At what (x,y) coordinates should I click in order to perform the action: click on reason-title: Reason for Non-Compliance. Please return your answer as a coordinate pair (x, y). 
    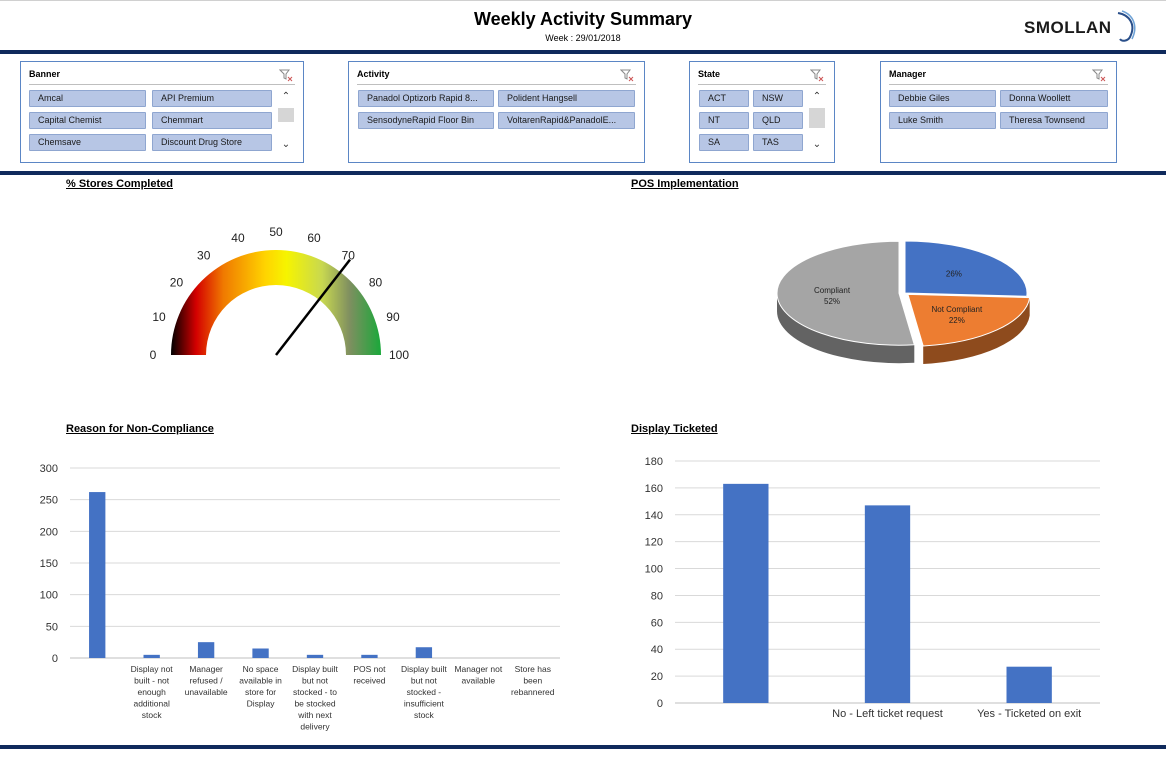
    Looking at the image, I should click on (140, 429).